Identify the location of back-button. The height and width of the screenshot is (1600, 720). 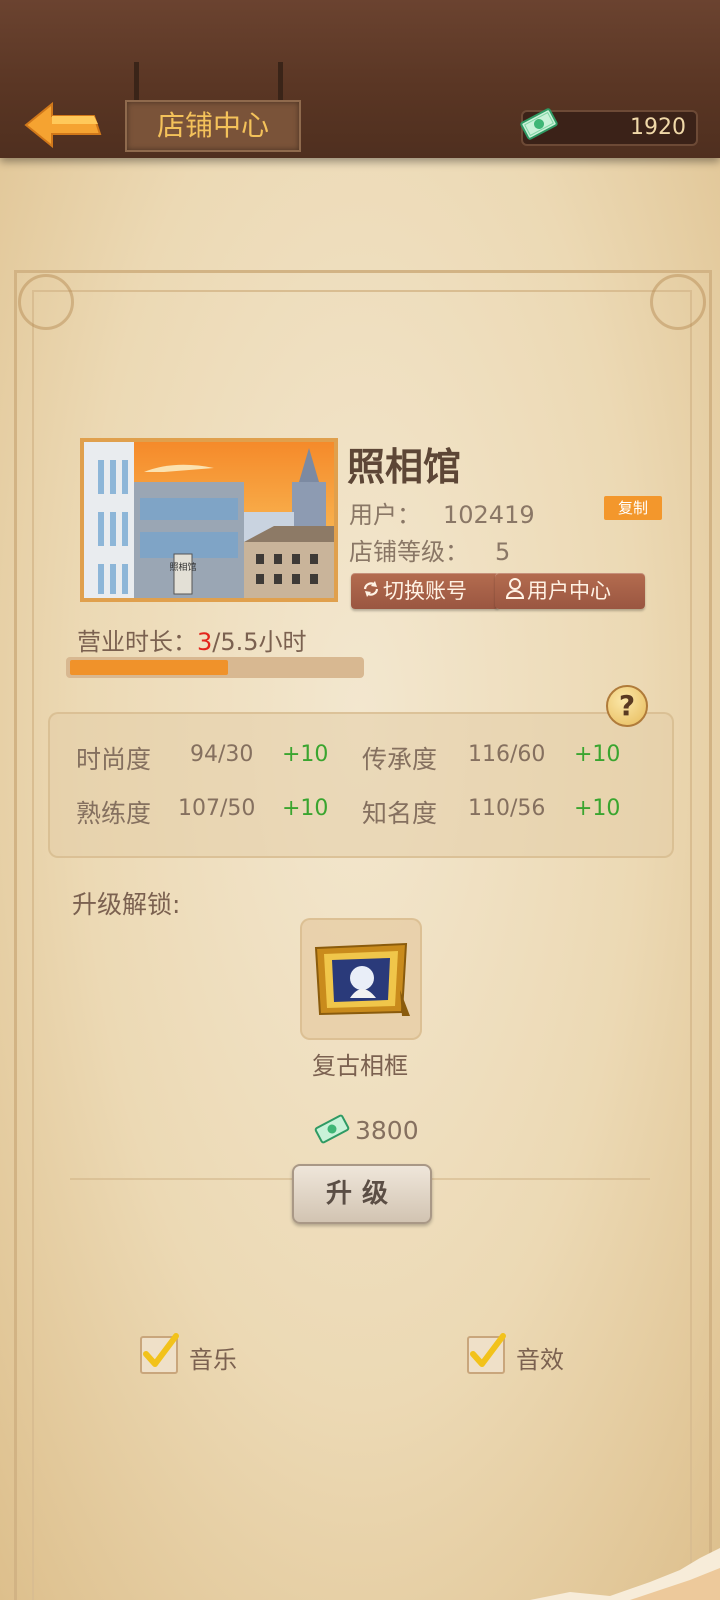
(62, 125).